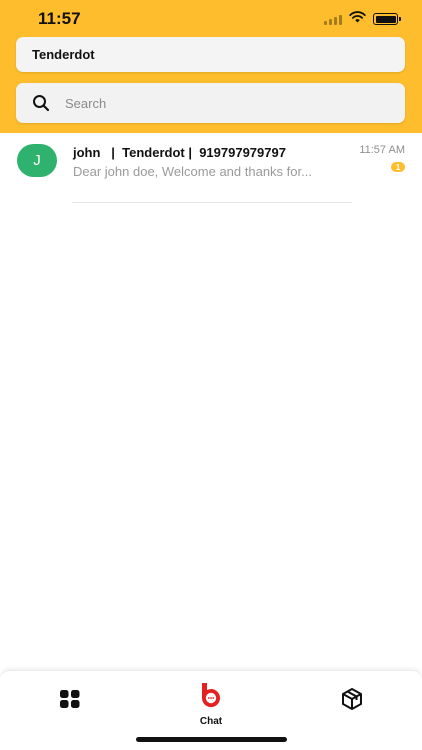 The image size is (422, 750). Describe the element at coordinates (210, 54) in the screenshot. I see `title-bar: Tenderdot` at that location.